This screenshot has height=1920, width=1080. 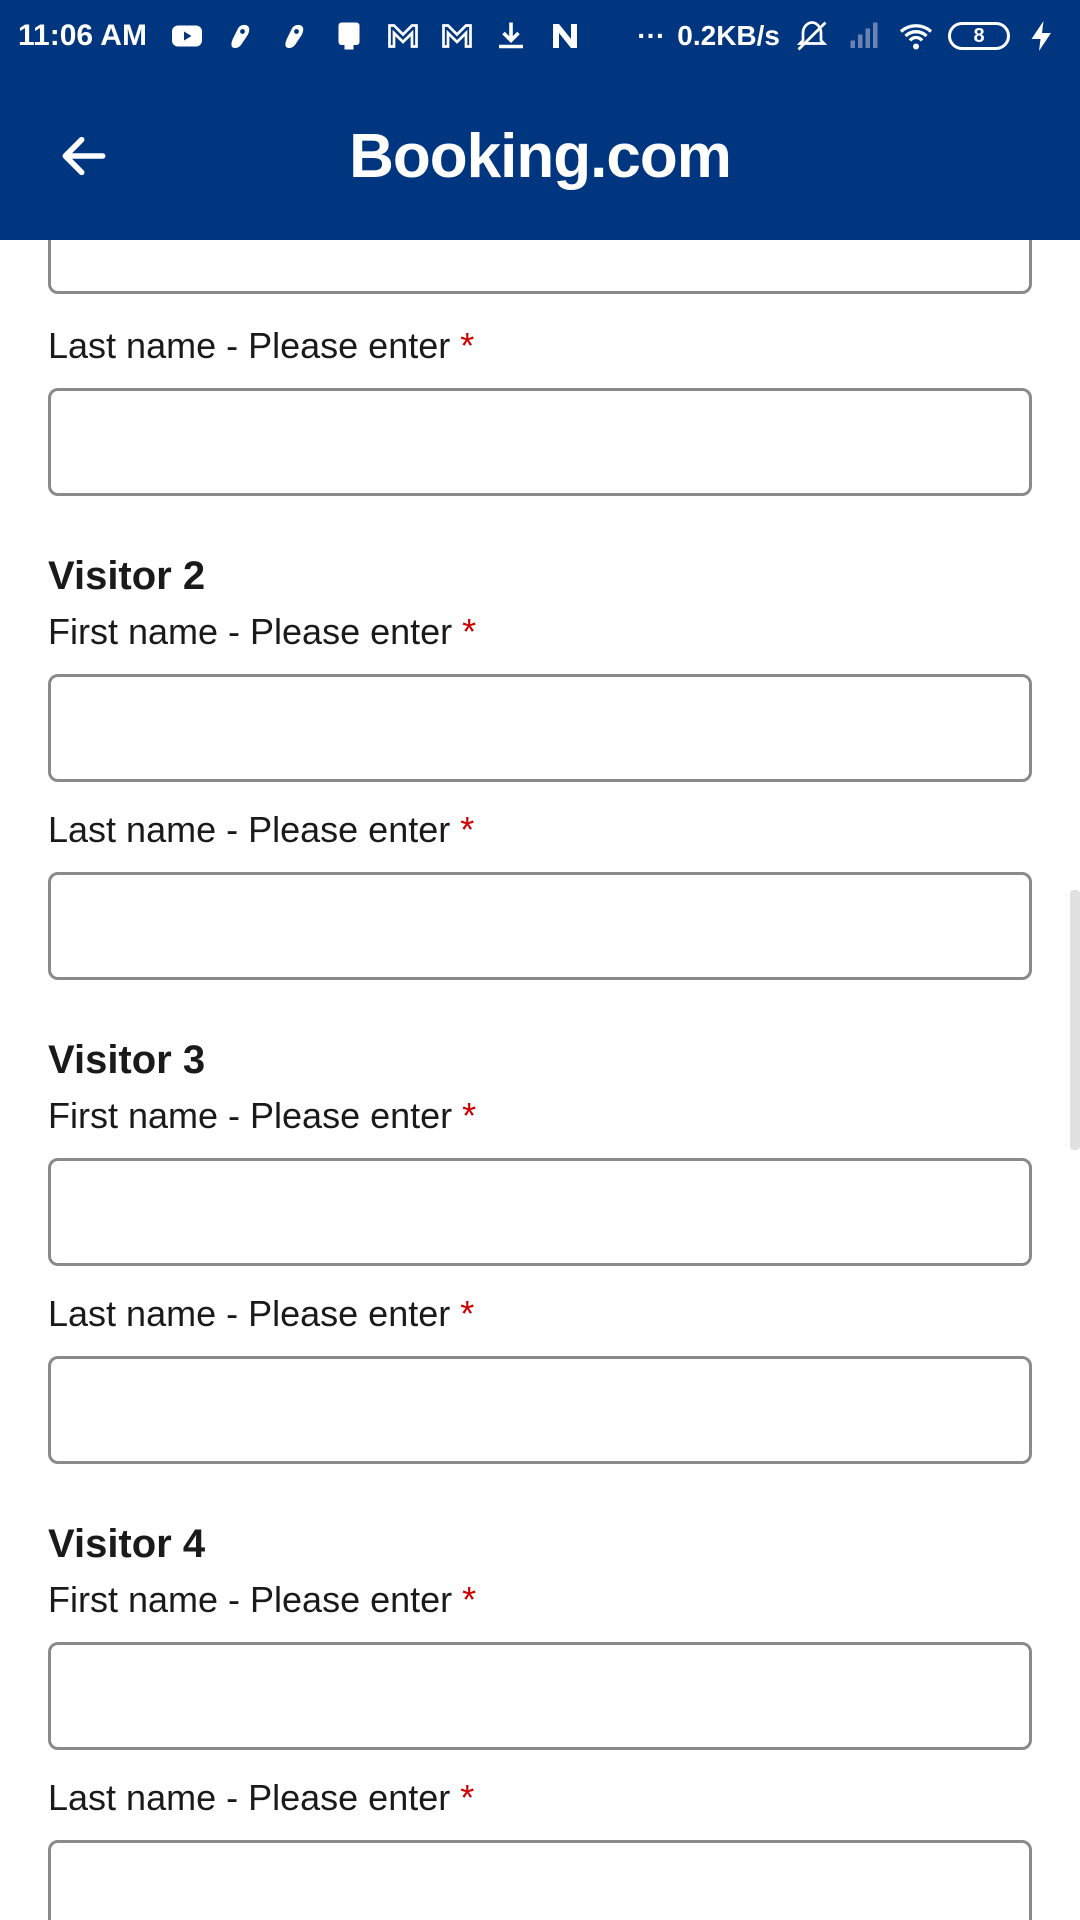 What do you see at coordinates (565, 36) in the screenshot?
I see `n-app-icon` at bounding box center [565, 36].